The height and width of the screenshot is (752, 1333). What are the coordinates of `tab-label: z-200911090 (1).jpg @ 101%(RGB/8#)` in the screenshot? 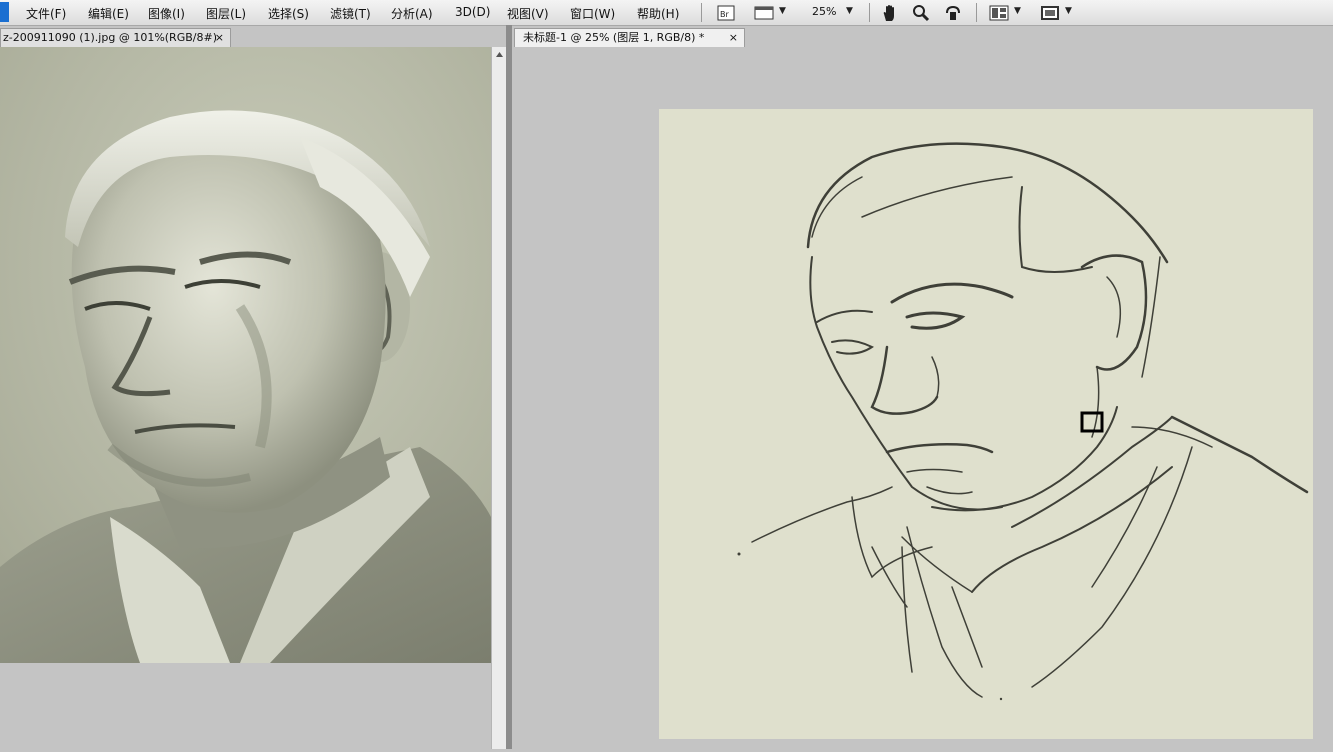 It's located at (110, 37).